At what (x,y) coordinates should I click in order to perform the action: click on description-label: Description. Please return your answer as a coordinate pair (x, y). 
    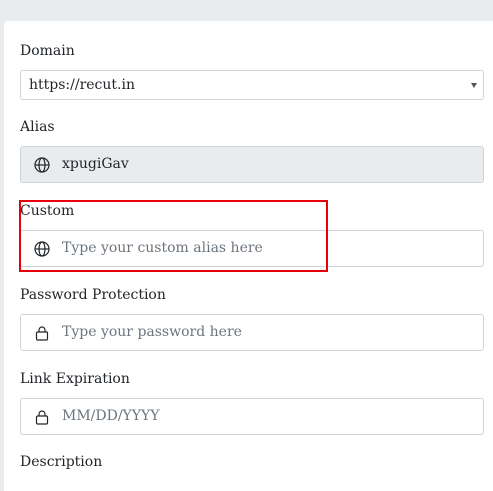
    Looking at the image, I should click on (61, 462).